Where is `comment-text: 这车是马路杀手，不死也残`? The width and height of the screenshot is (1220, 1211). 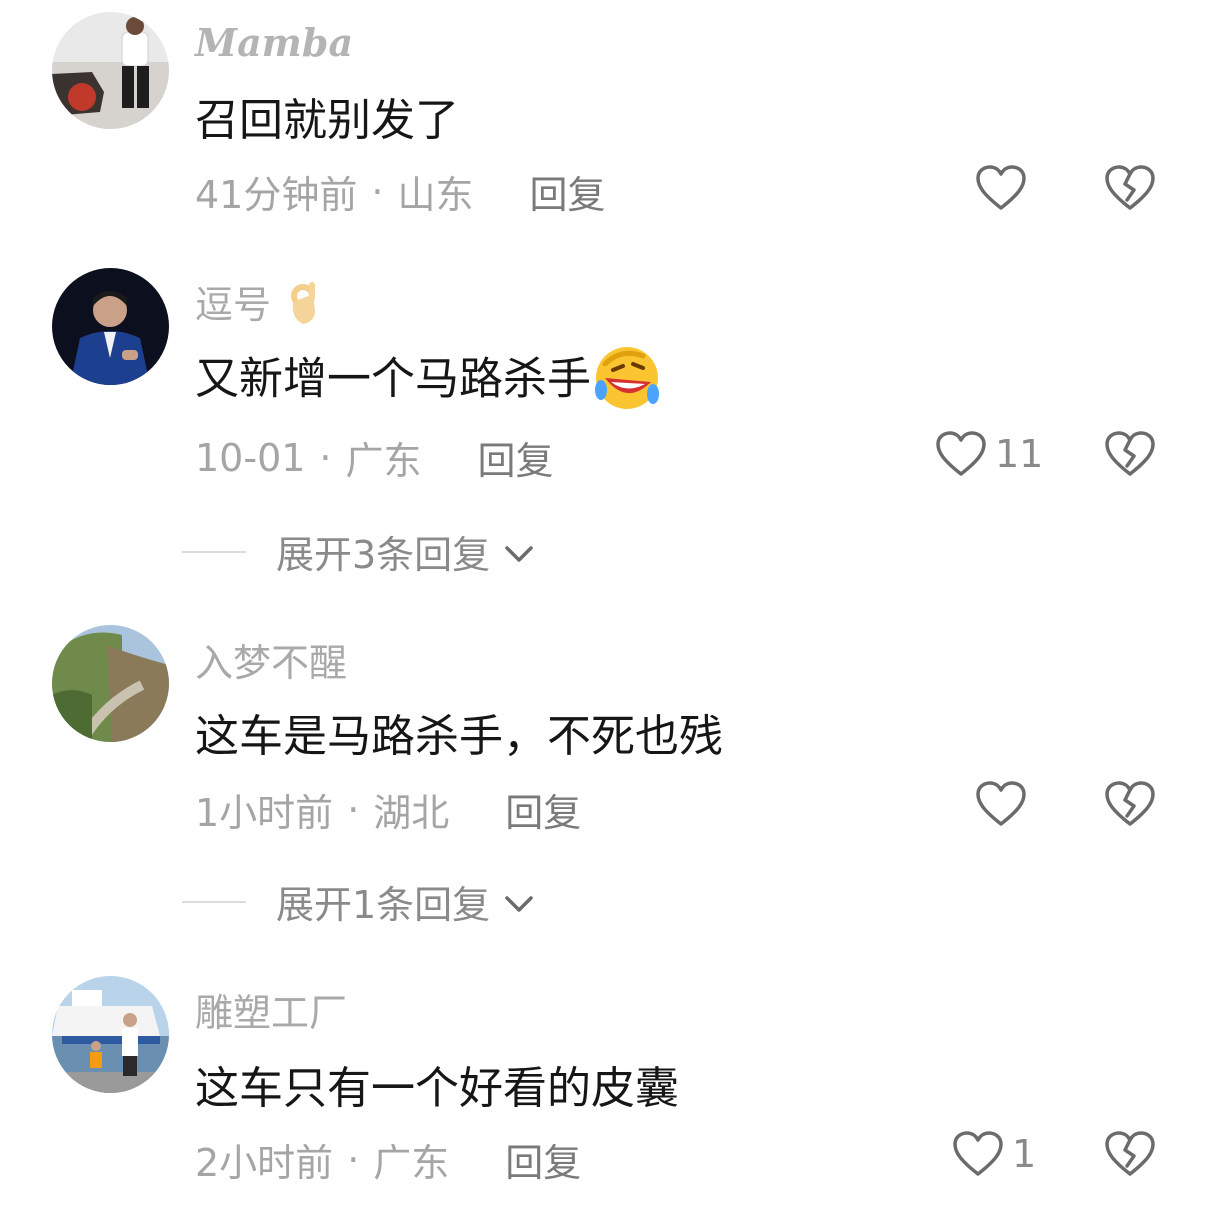 comment-text: 这车是马路杀手，不死也残 is located at coordinates (459, 736).